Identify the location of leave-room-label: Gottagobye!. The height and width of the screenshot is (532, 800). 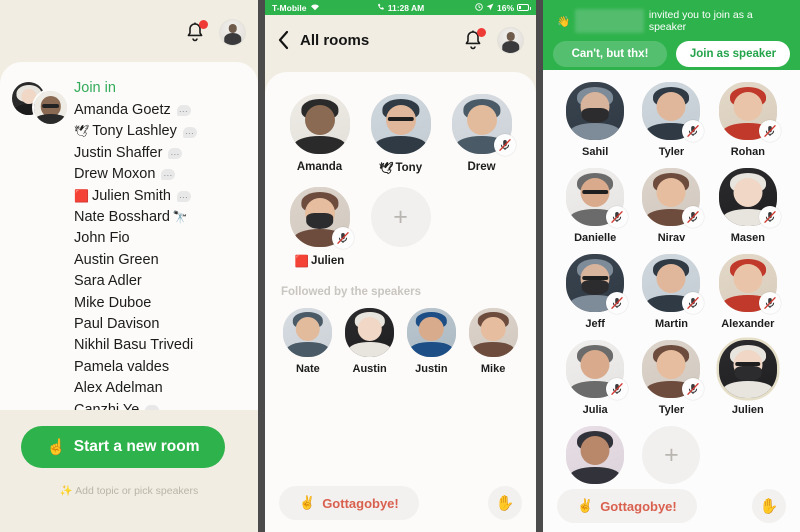
(360, 503).